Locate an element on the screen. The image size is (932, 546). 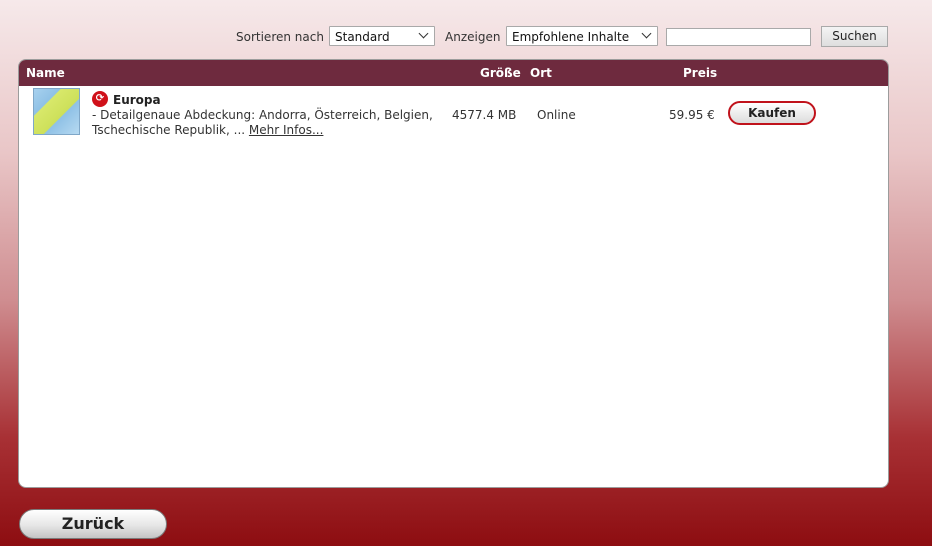
sort-select: Standard is located at coordinates (382, 36).